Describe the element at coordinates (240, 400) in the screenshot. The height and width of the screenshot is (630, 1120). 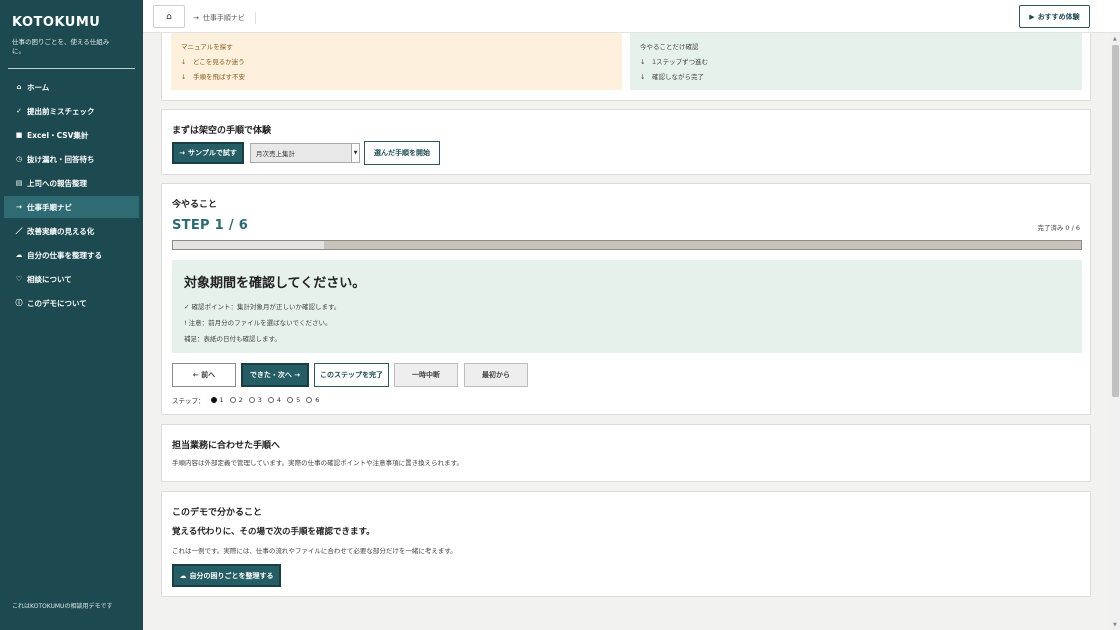
I see `step-dot-label: 2` at that location.